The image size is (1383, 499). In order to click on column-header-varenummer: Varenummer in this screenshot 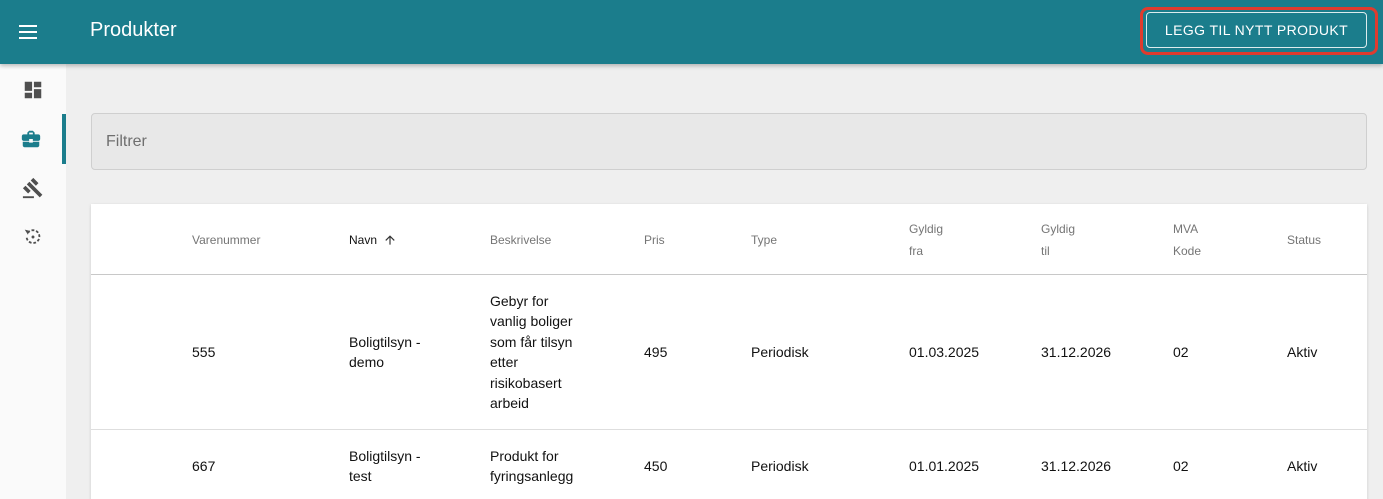, I will do `click(226, 239)`.